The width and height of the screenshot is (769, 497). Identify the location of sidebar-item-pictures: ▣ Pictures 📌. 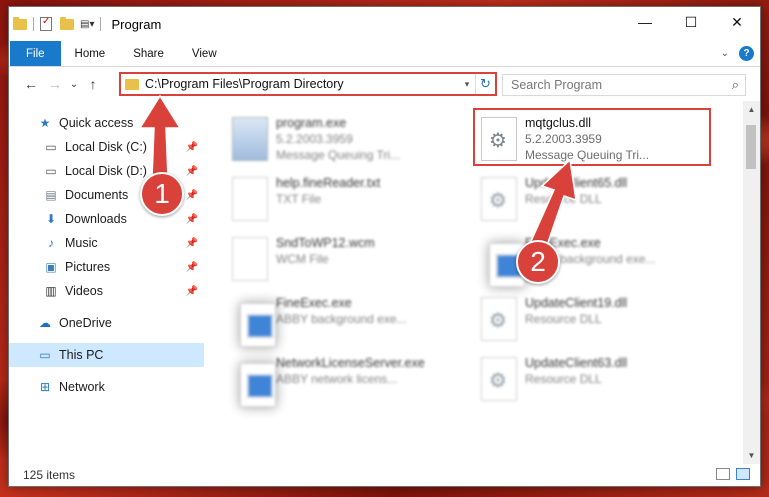
(106, 267).